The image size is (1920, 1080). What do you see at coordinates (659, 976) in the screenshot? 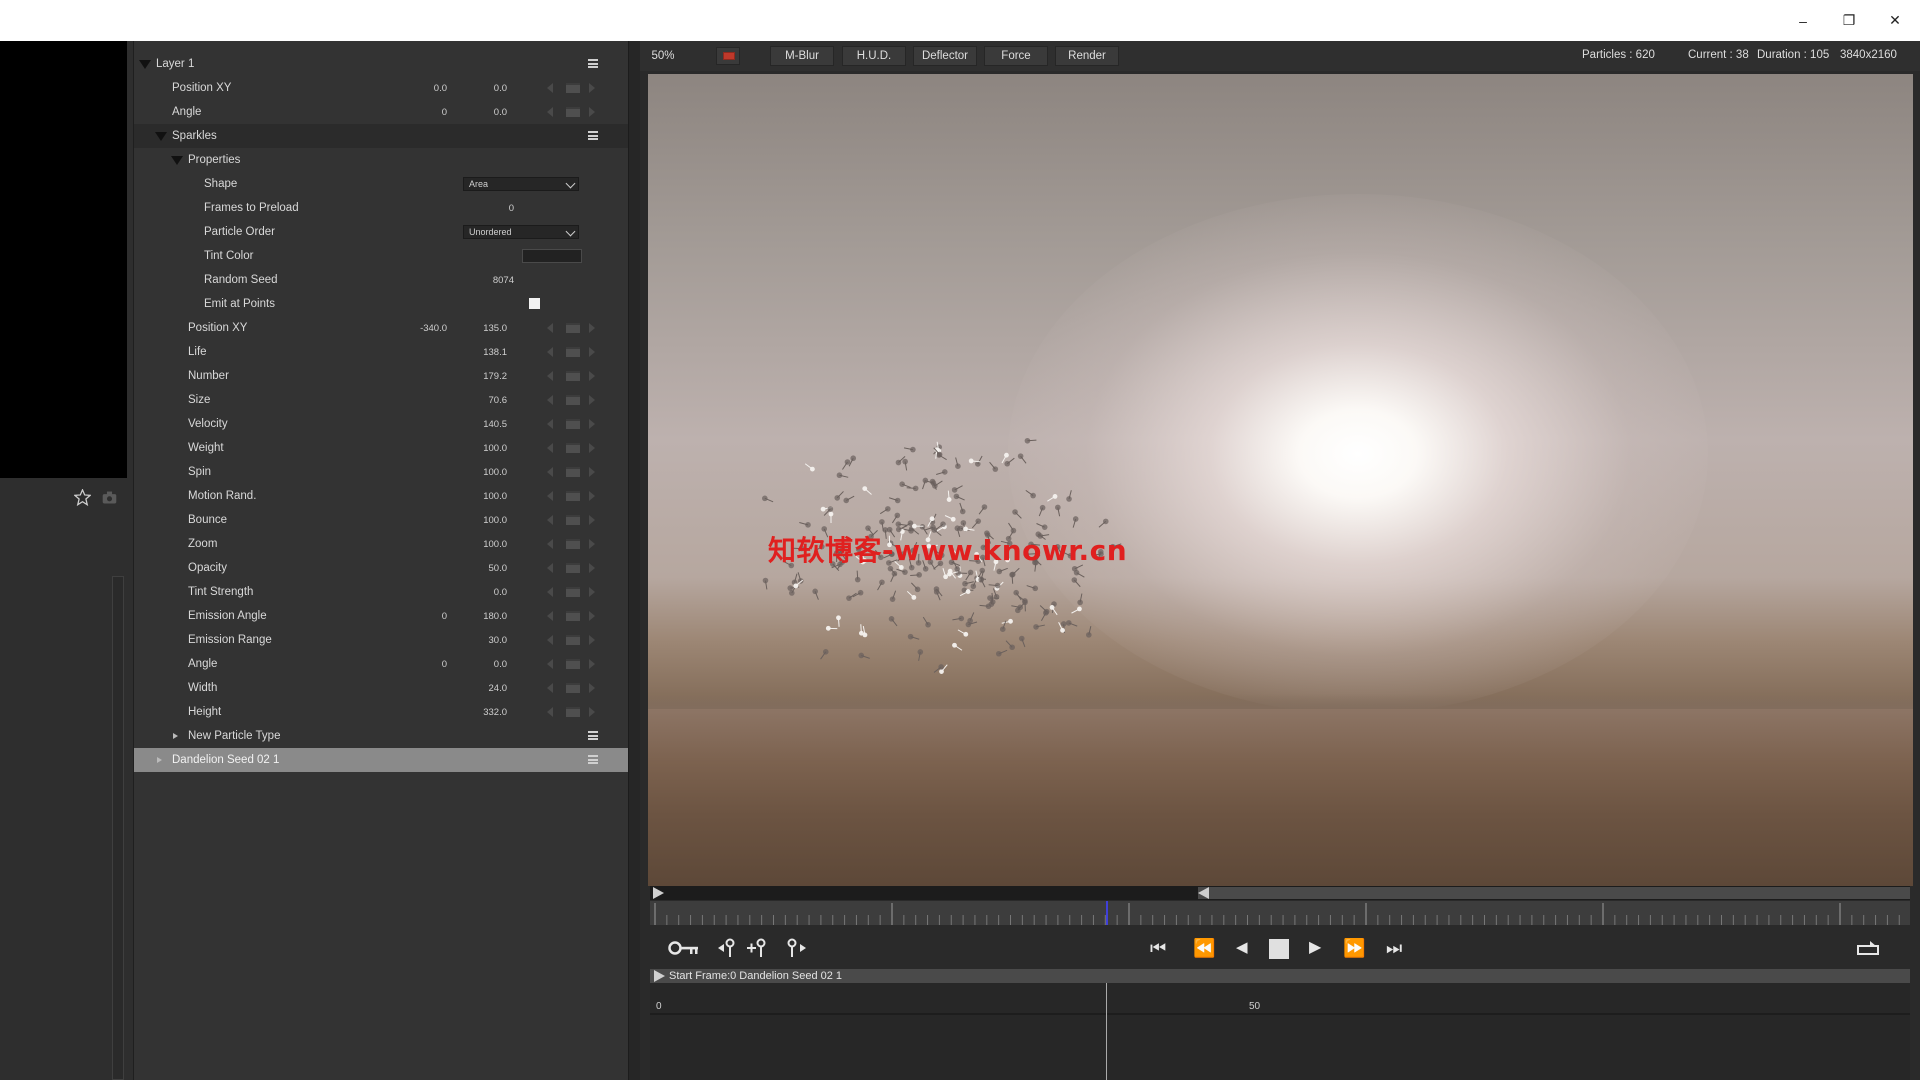
I see `track-expand-icon` at bounding box center [659, 976].